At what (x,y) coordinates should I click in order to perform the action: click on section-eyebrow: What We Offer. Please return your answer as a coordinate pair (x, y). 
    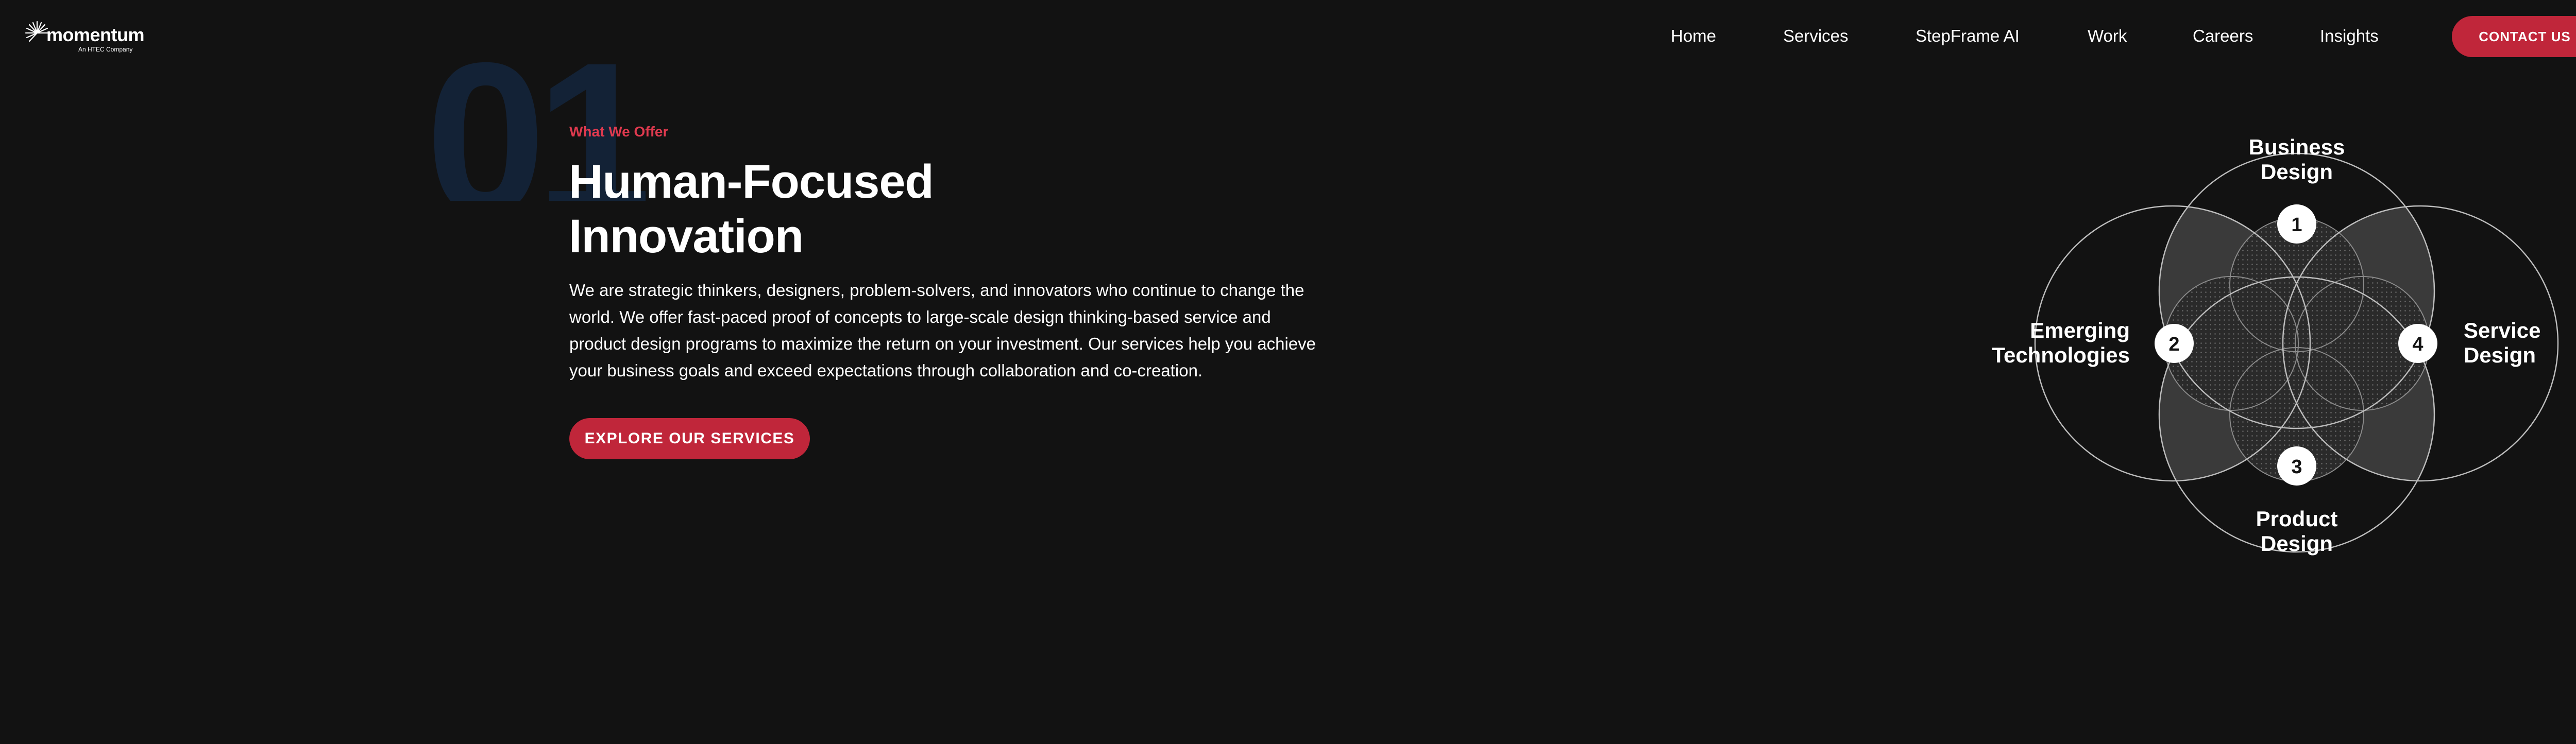
    Looking at the image, I should click on (619, 132).